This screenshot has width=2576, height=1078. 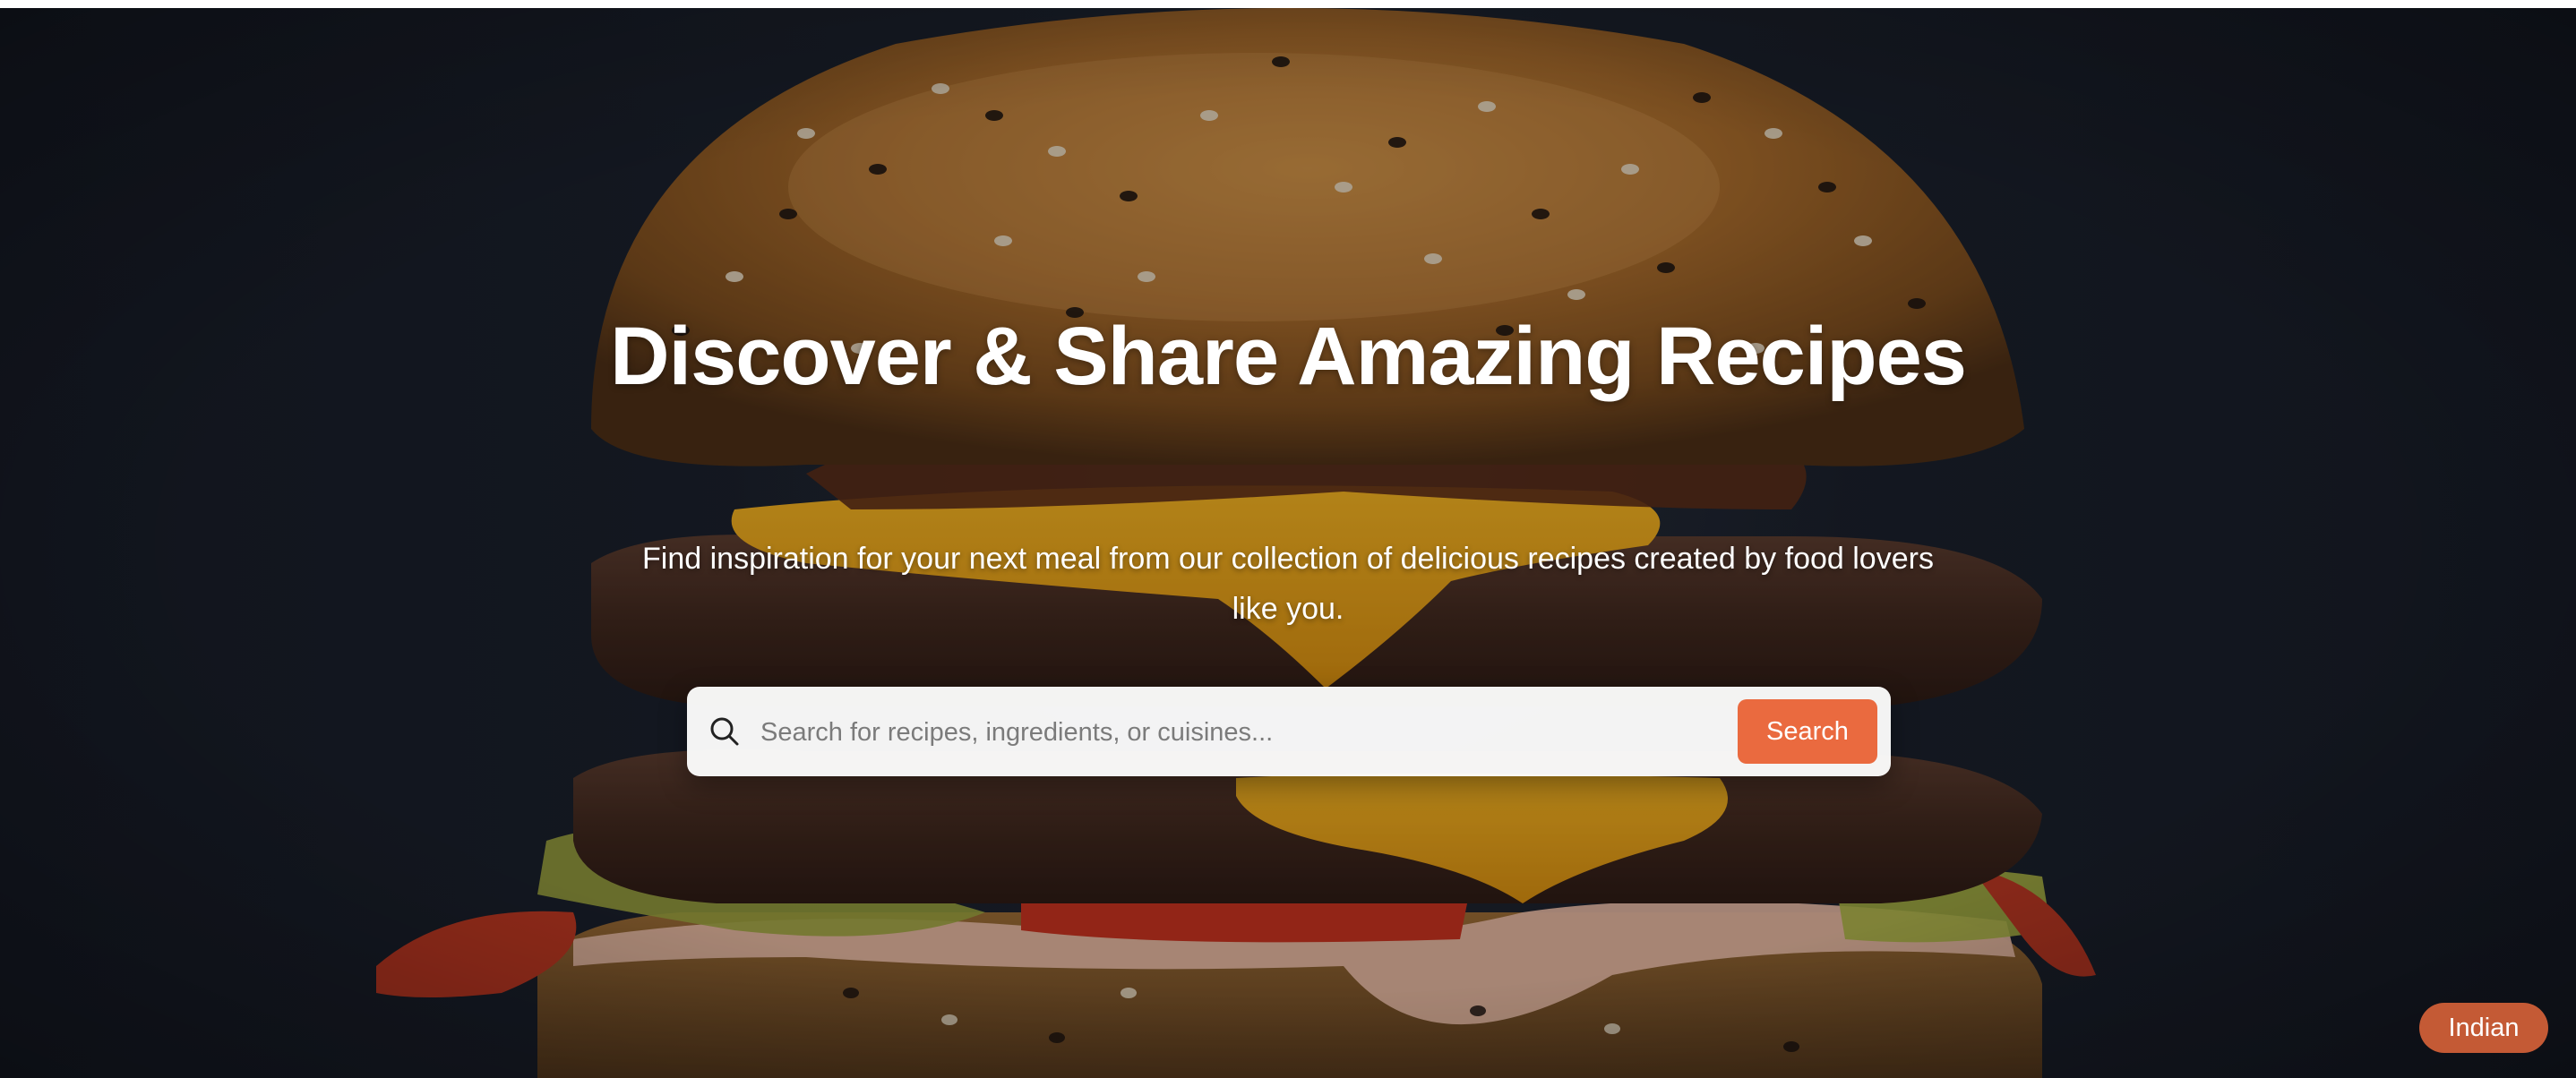 I want to click on search-icon, so click(x=724, y=731).